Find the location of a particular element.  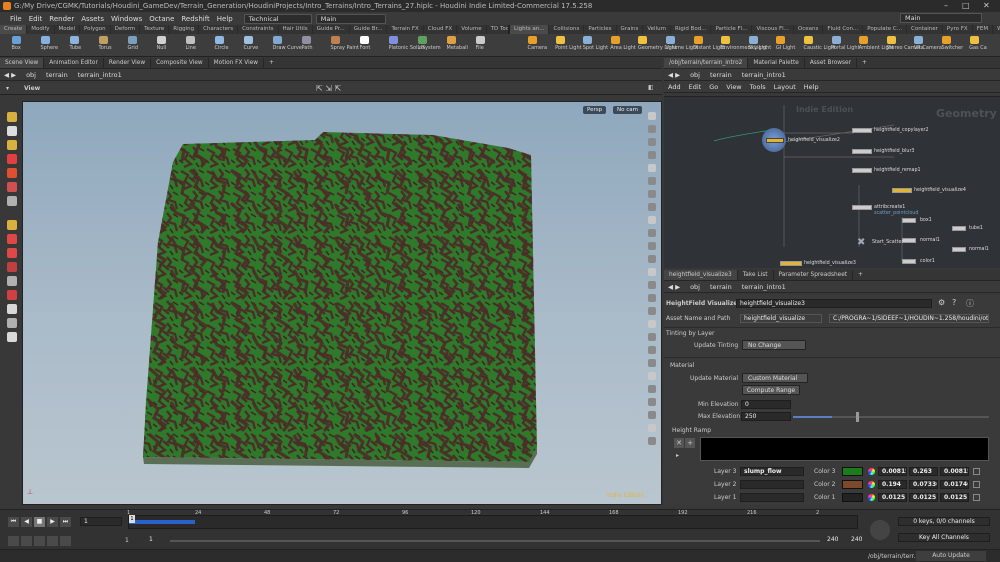

param-path-terrain: terrain is located at coordinates (721, 287).